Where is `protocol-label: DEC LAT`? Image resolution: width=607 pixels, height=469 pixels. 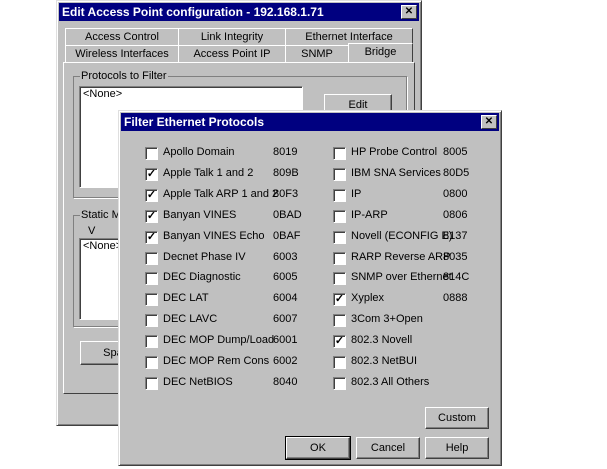
protocol-label: DEC LAT is located at coordinates (186, 298).